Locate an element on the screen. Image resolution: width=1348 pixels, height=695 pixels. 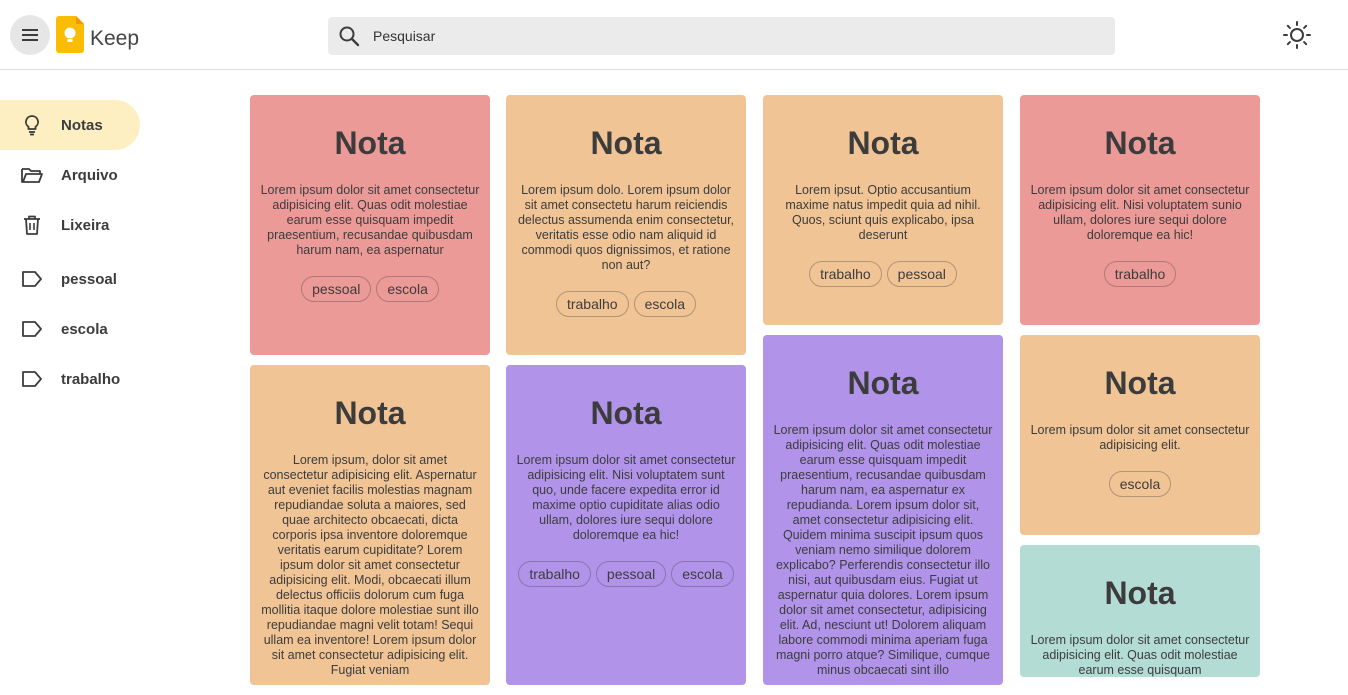
note-tags: trabalho escola is located at coordinates (626, 304).